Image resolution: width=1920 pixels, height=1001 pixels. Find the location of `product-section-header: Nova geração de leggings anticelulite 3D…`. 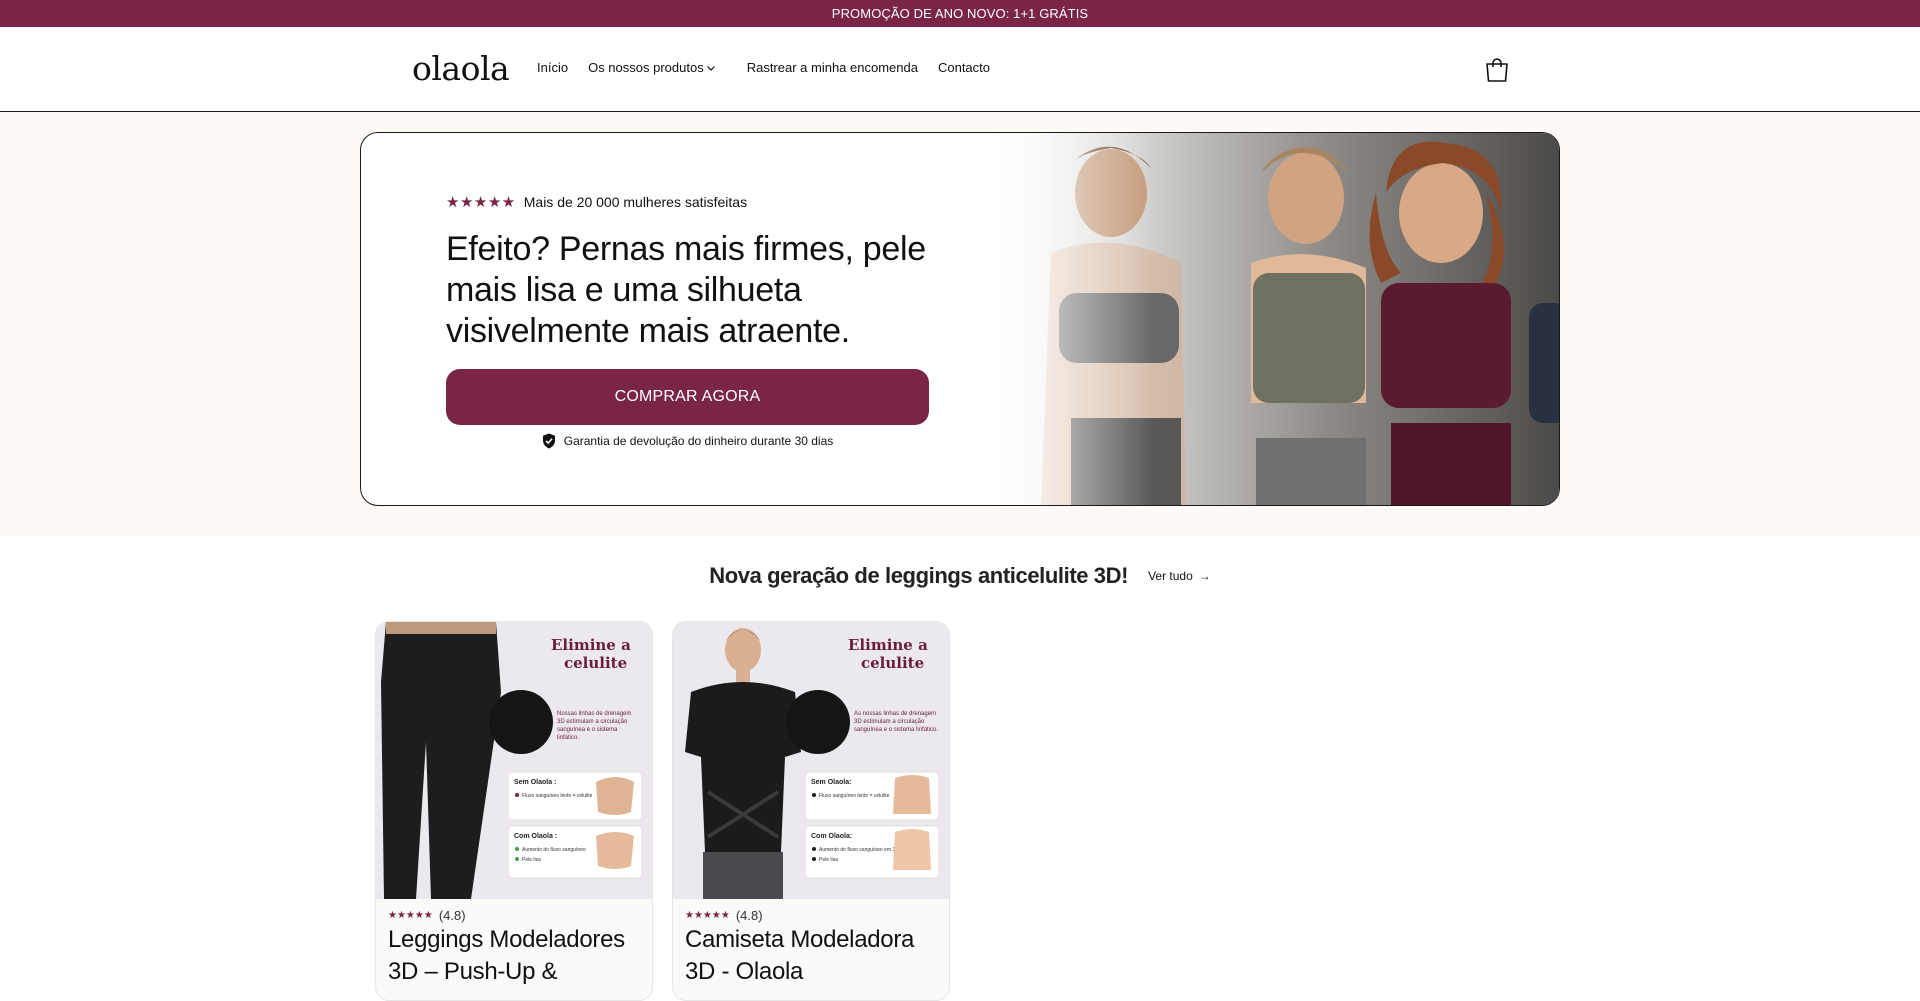

product-section-header: Nova geração de leggings anticelulite 3D… is located at coordinates (960, 576).